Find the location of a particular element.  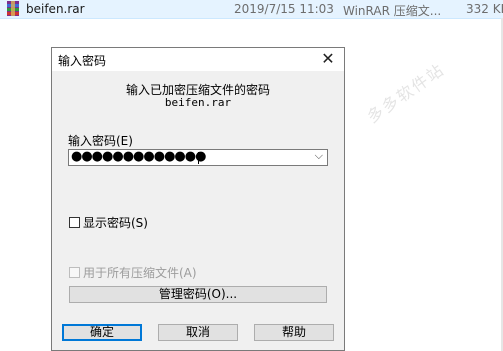

password-input: ●●●●●●●●●●●●● ⌵ is located at coordinates (198, 157).